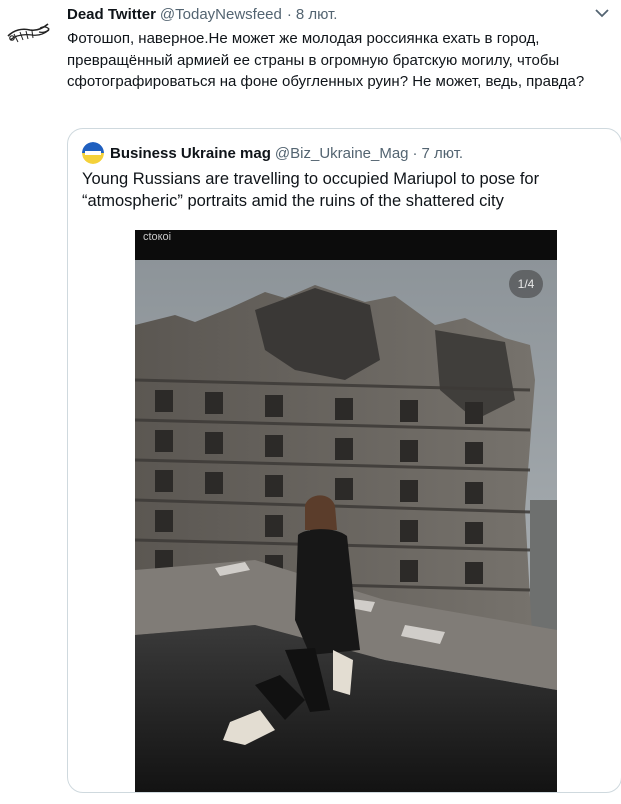 The height and width of the screenshot is (804, 621). Describe the element at coordinates (339, 14) in the screenshot. I see `tweet-header: Dead Twitter @TodayNewsfeed · 8 лют.` at that location.